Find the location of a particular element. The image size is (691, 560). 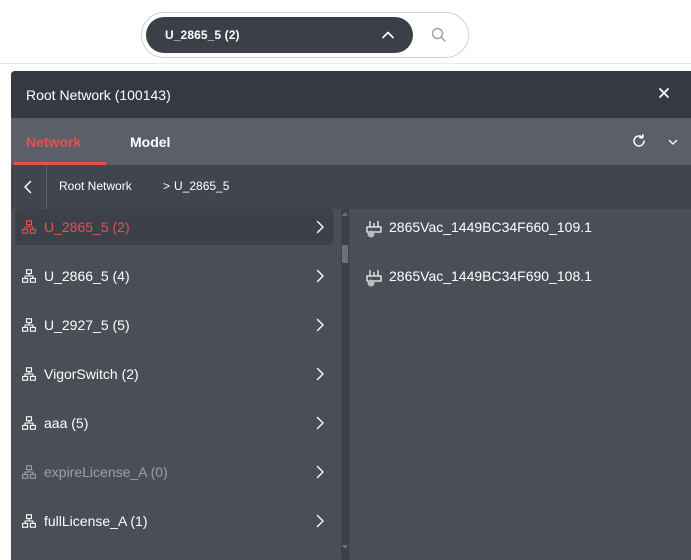

refresh-icon is located at coordinates (639, 141).